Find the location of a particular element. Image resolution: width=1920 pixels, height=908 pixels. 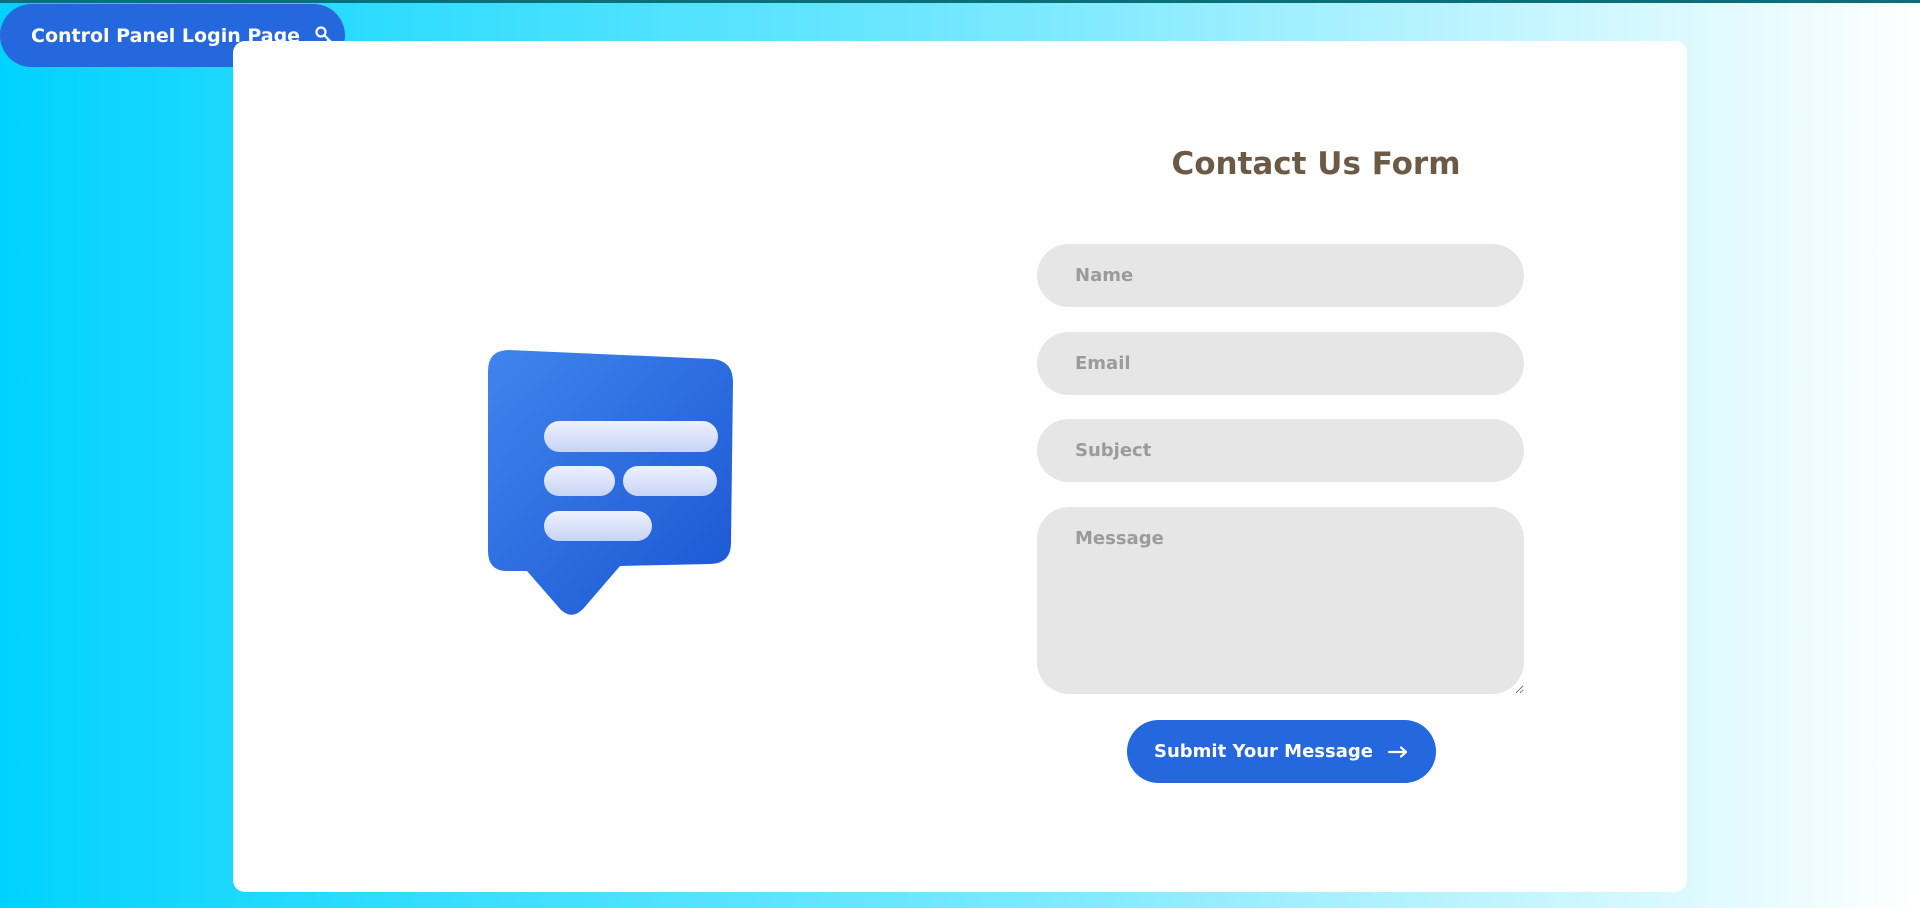

subject-input is located at coordinates (1280, 450).